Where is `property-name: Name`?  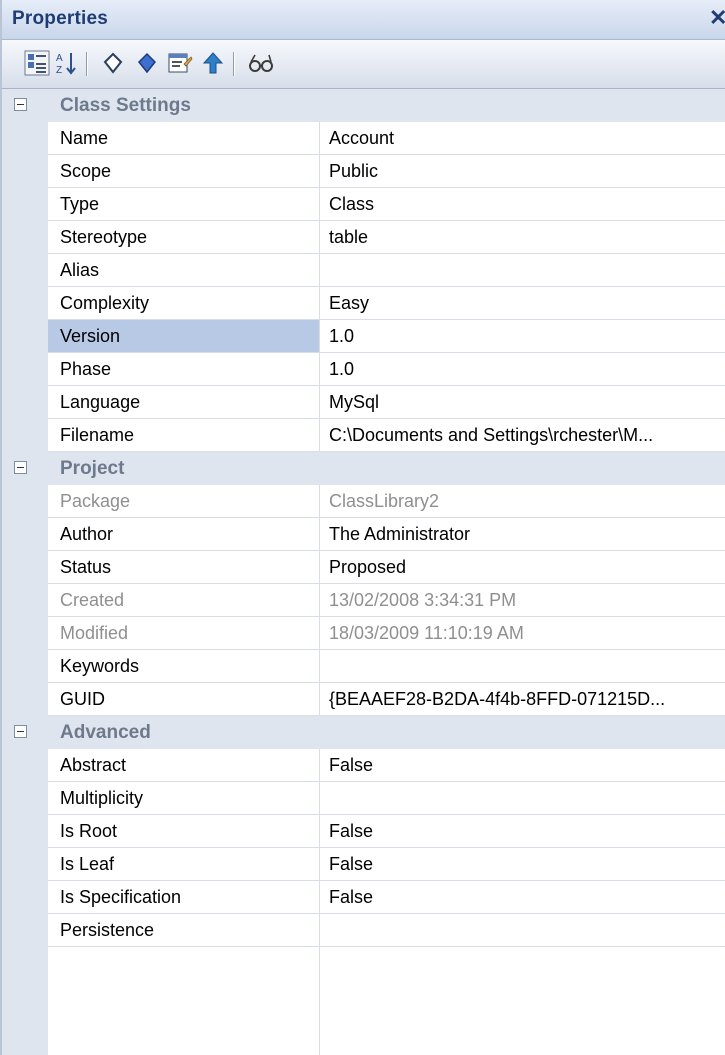 property-name: Name is located at coordinates (183, 138).